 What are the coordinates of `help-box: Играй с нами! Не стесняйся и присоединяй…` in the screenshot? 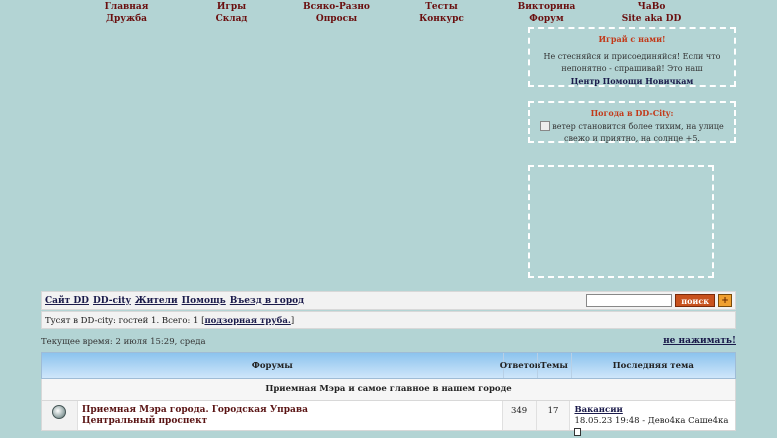 It's located at (632, 57).